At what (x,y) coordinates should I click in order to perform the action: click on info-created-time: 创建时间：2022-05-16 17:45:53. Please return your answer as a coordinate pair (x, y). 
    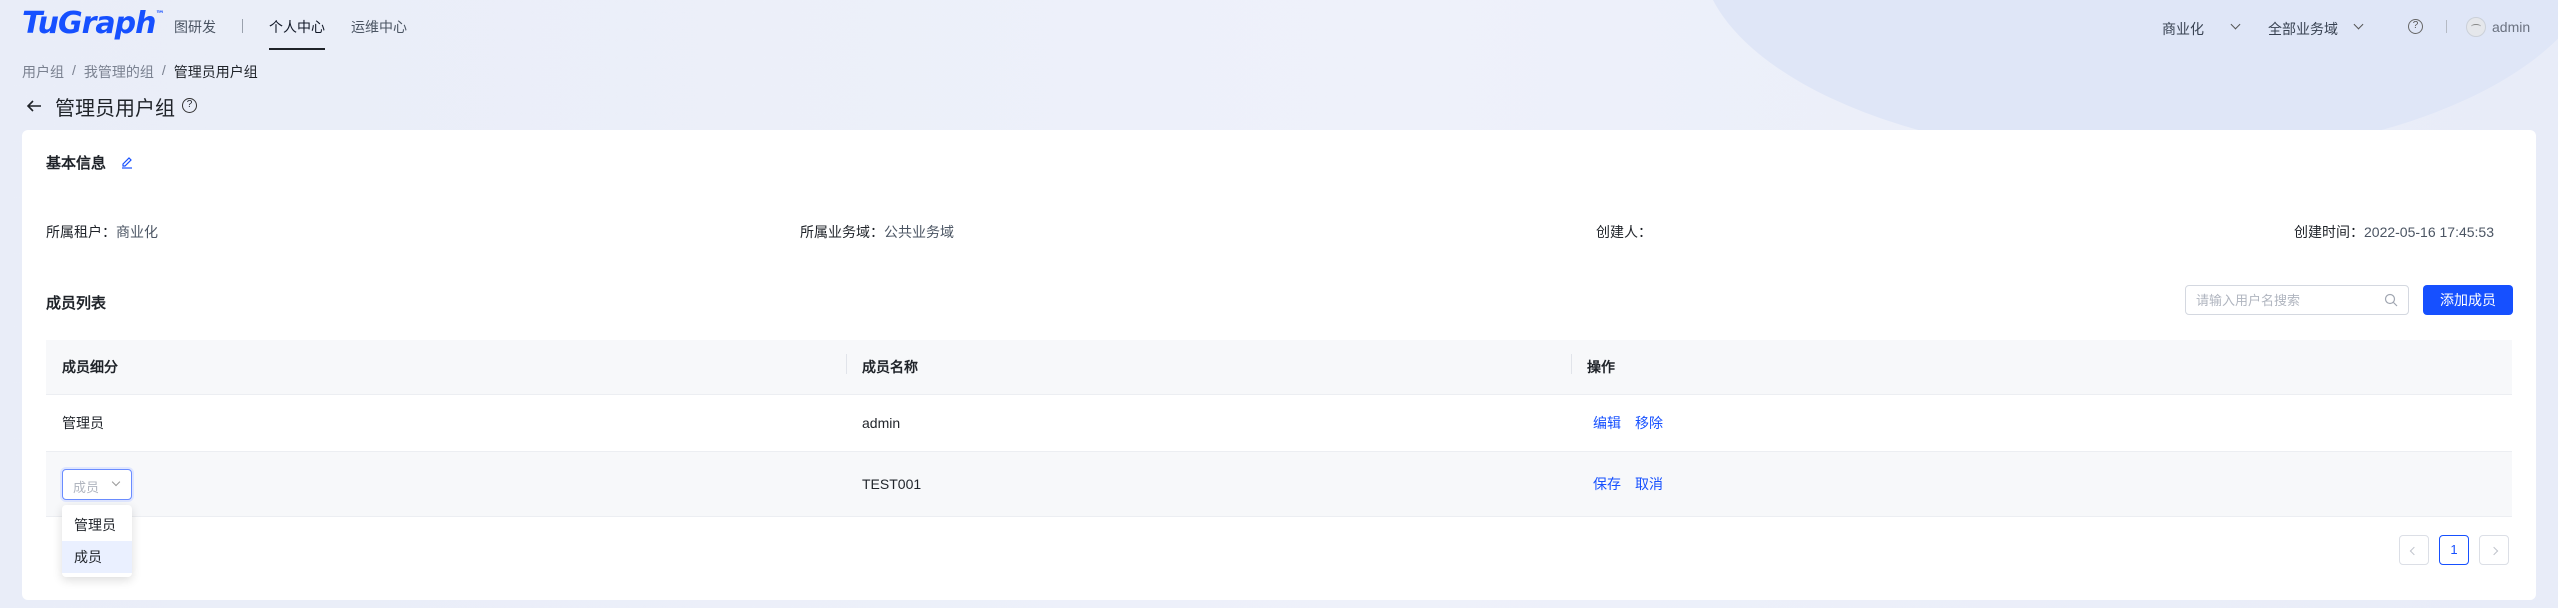
    Looking at the image, I should click on (2394, 232).